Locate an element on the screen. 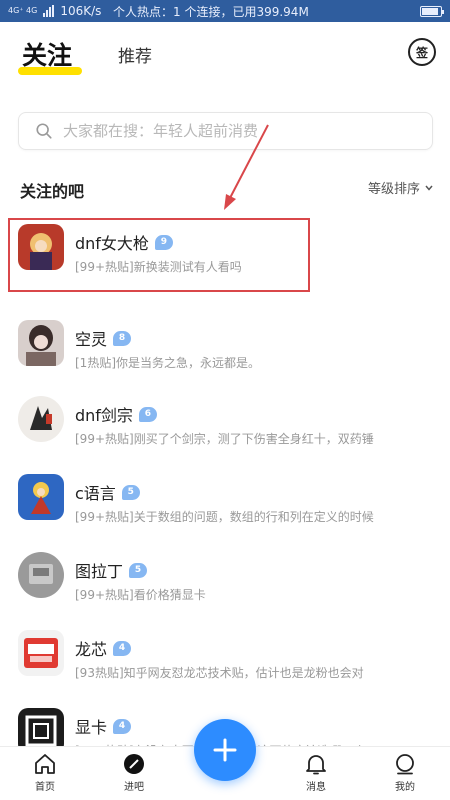 The image size is (450, 800). nav-enter-bar: 进吧 is located at coordinates (134, 773).